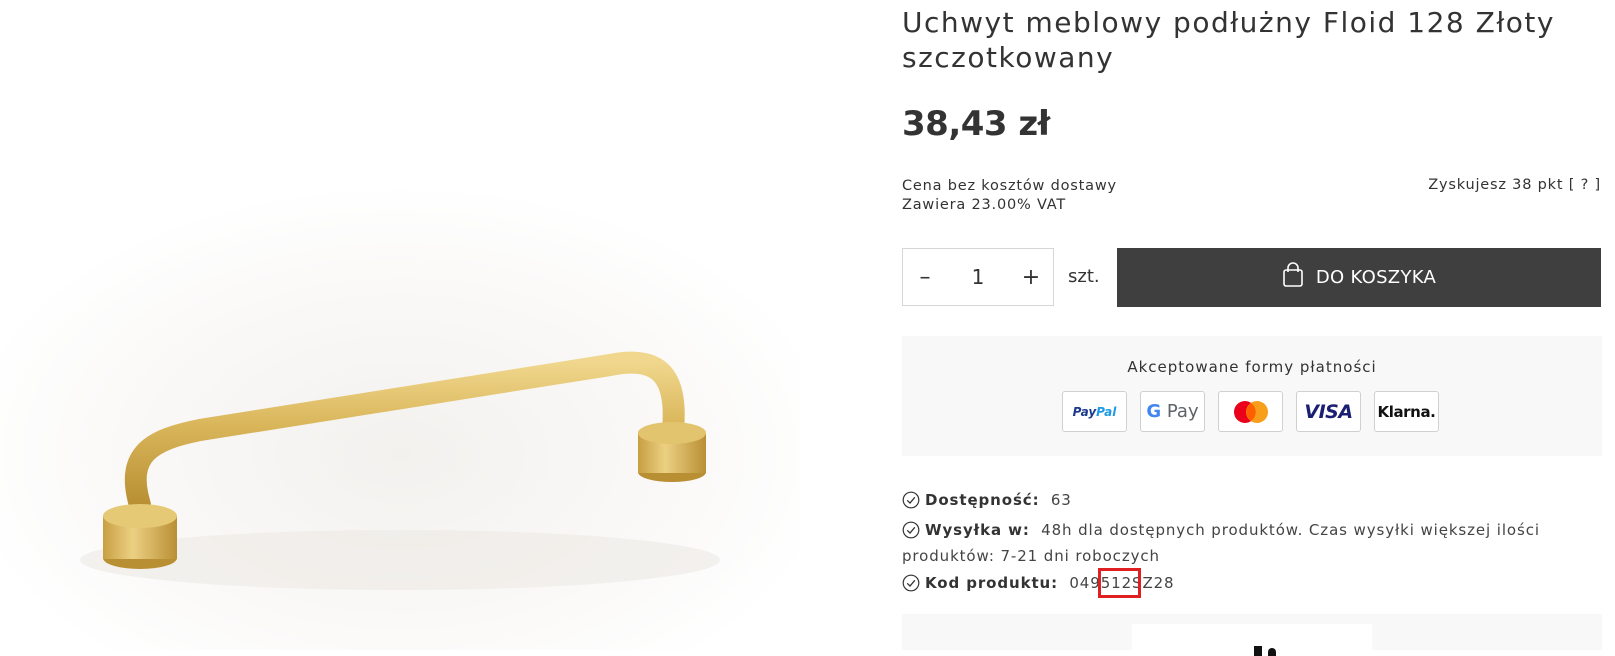 The width and height of the screenshot is (1615, 656). Describe the element at coordinates (1252, 585) in the screenshot. I see `product-code-row: Kod produktu: 049512SZ28` at that location.